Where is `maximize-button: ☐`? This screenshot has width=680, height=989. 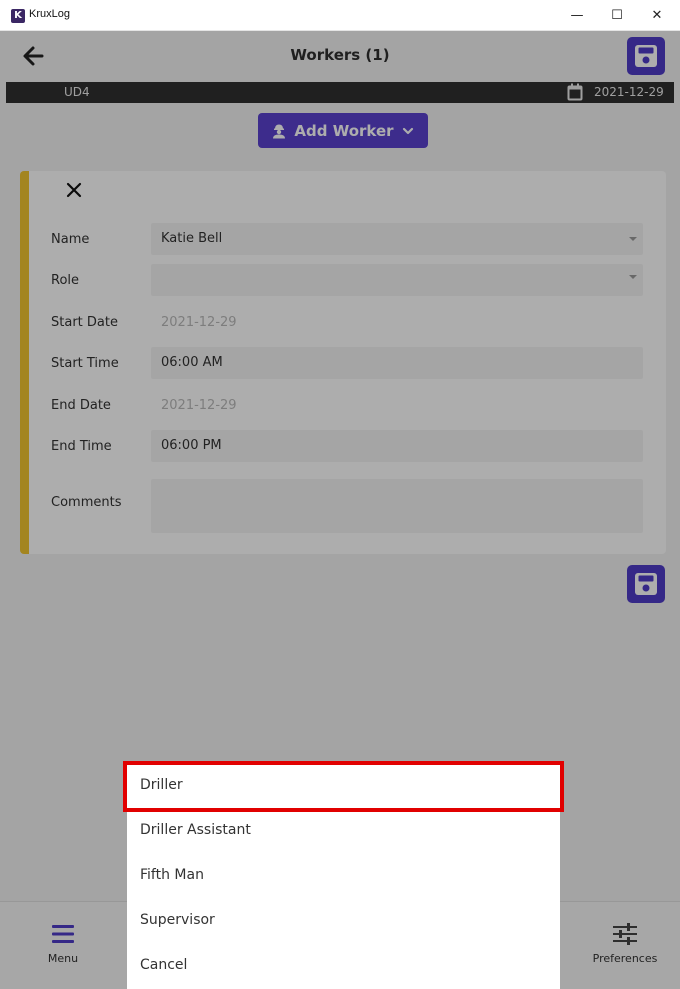 maximize-button: ☐ is located at coordinates (617, 15).